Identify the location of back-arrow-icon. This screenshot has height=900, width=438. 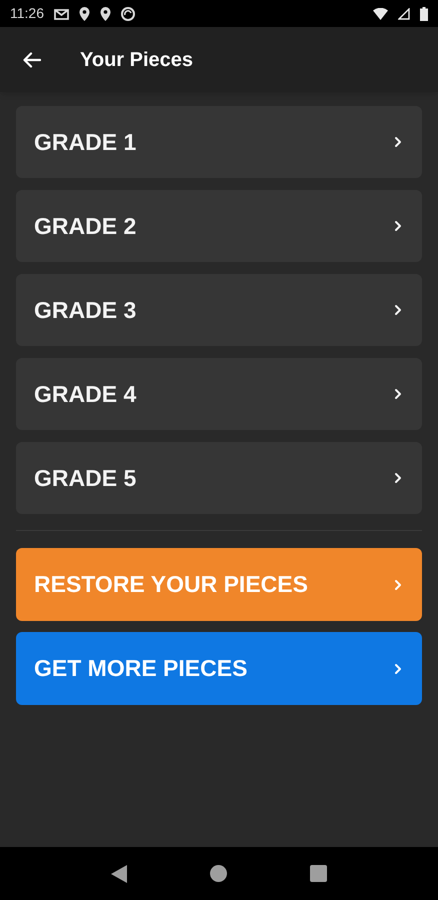
(32, 60).